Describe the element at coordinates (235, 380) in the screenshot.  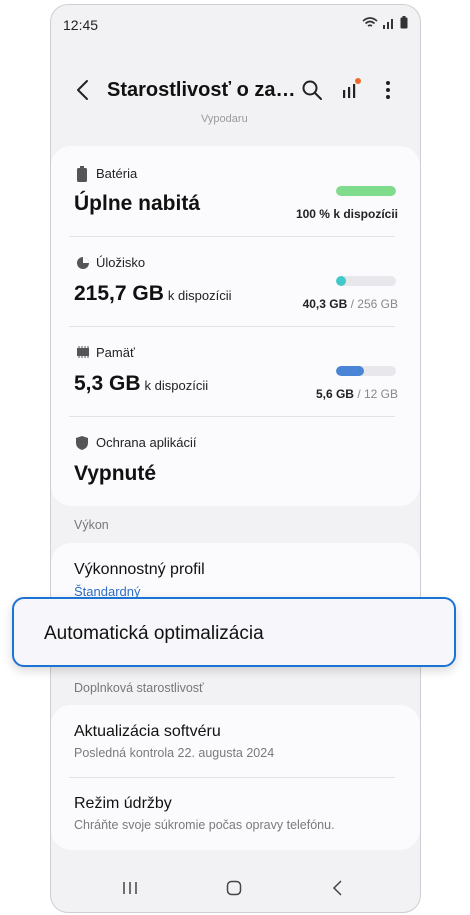
I see `memory-item: Pamäť 5,3 GB k dispozícii 5,6 GB / 12 GB` at that location.